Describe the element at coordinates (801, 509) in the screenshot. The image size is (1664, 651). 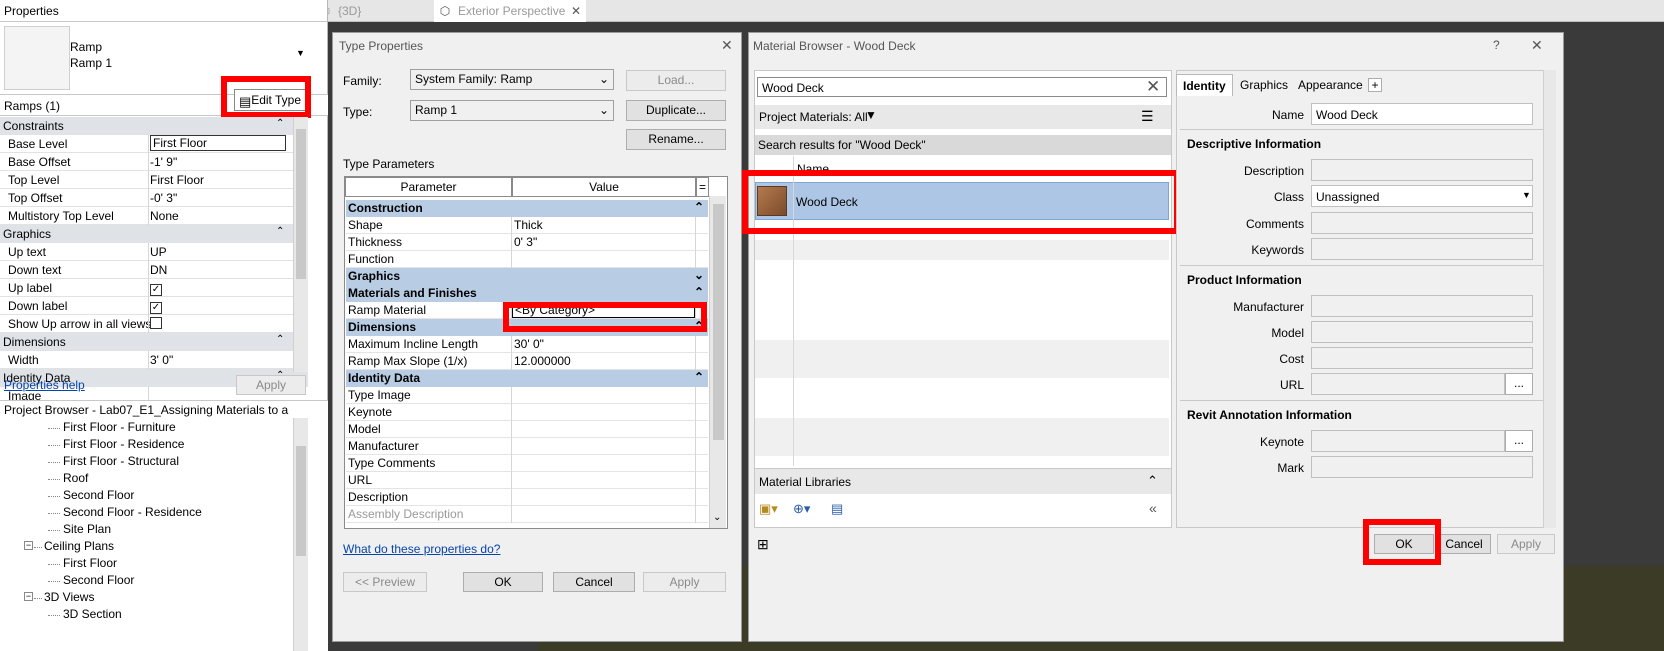
I see `add-material-icon: ⊕▾` at that location.